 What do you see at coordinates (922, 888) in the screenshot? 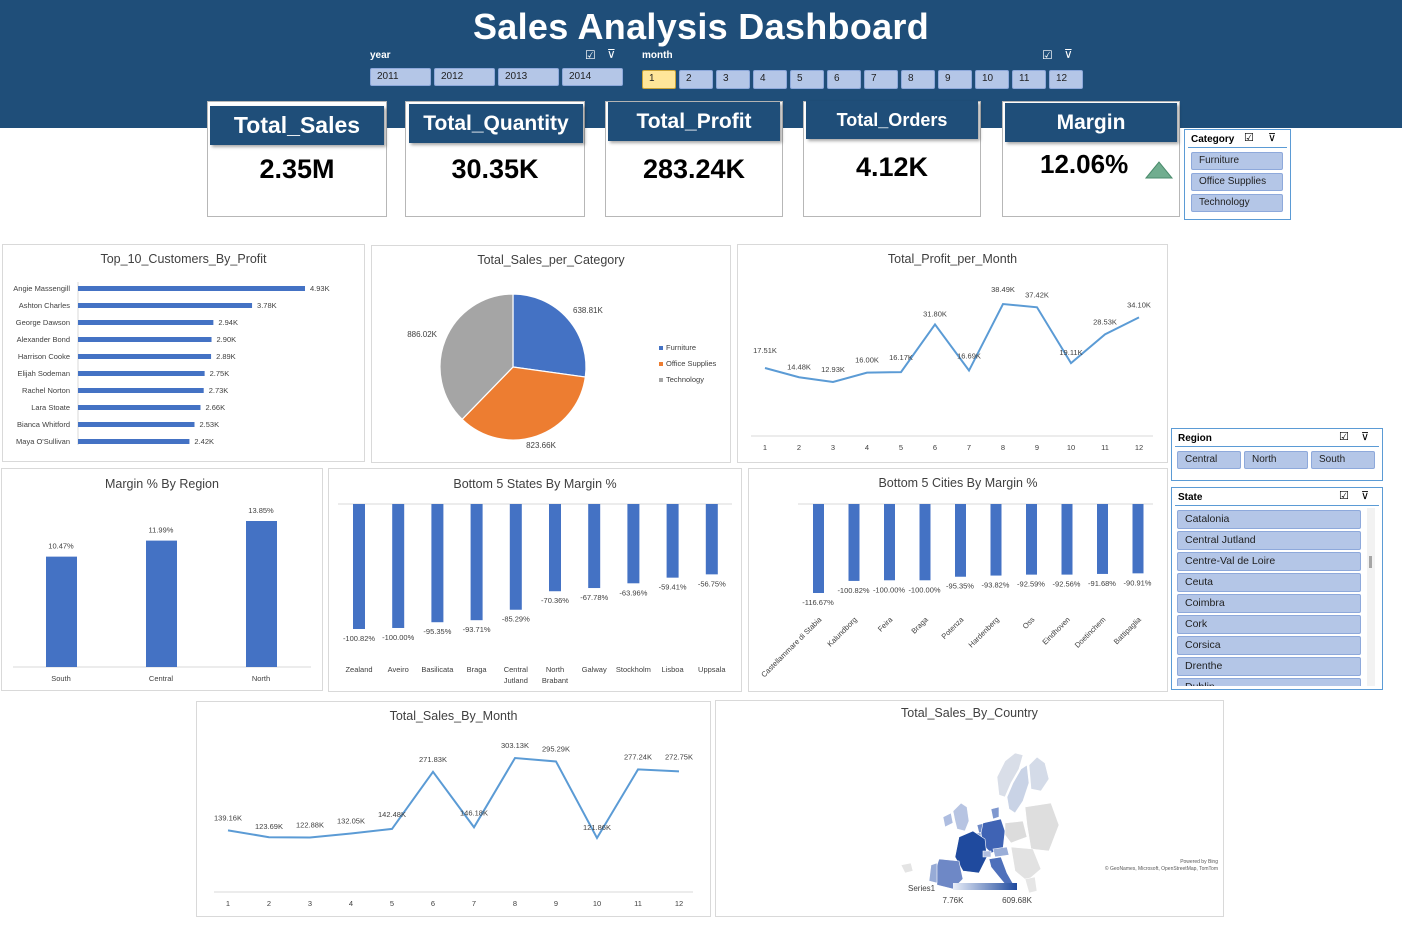
I see `map-legend-series: Series1` at bounding box center [922, 888].